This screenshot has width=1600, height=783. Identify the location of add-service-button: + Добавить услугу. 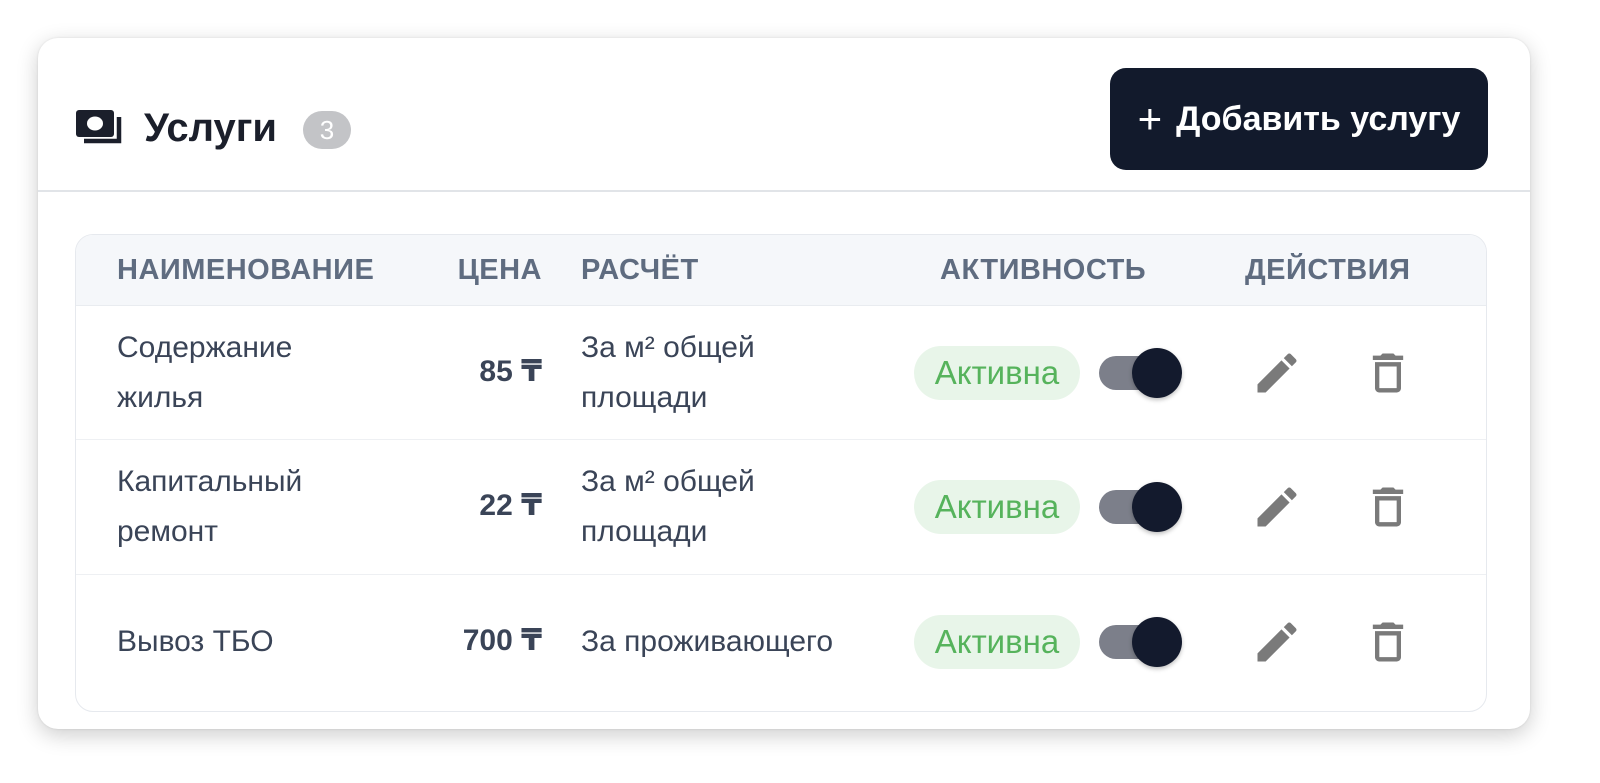
(1299, 119).